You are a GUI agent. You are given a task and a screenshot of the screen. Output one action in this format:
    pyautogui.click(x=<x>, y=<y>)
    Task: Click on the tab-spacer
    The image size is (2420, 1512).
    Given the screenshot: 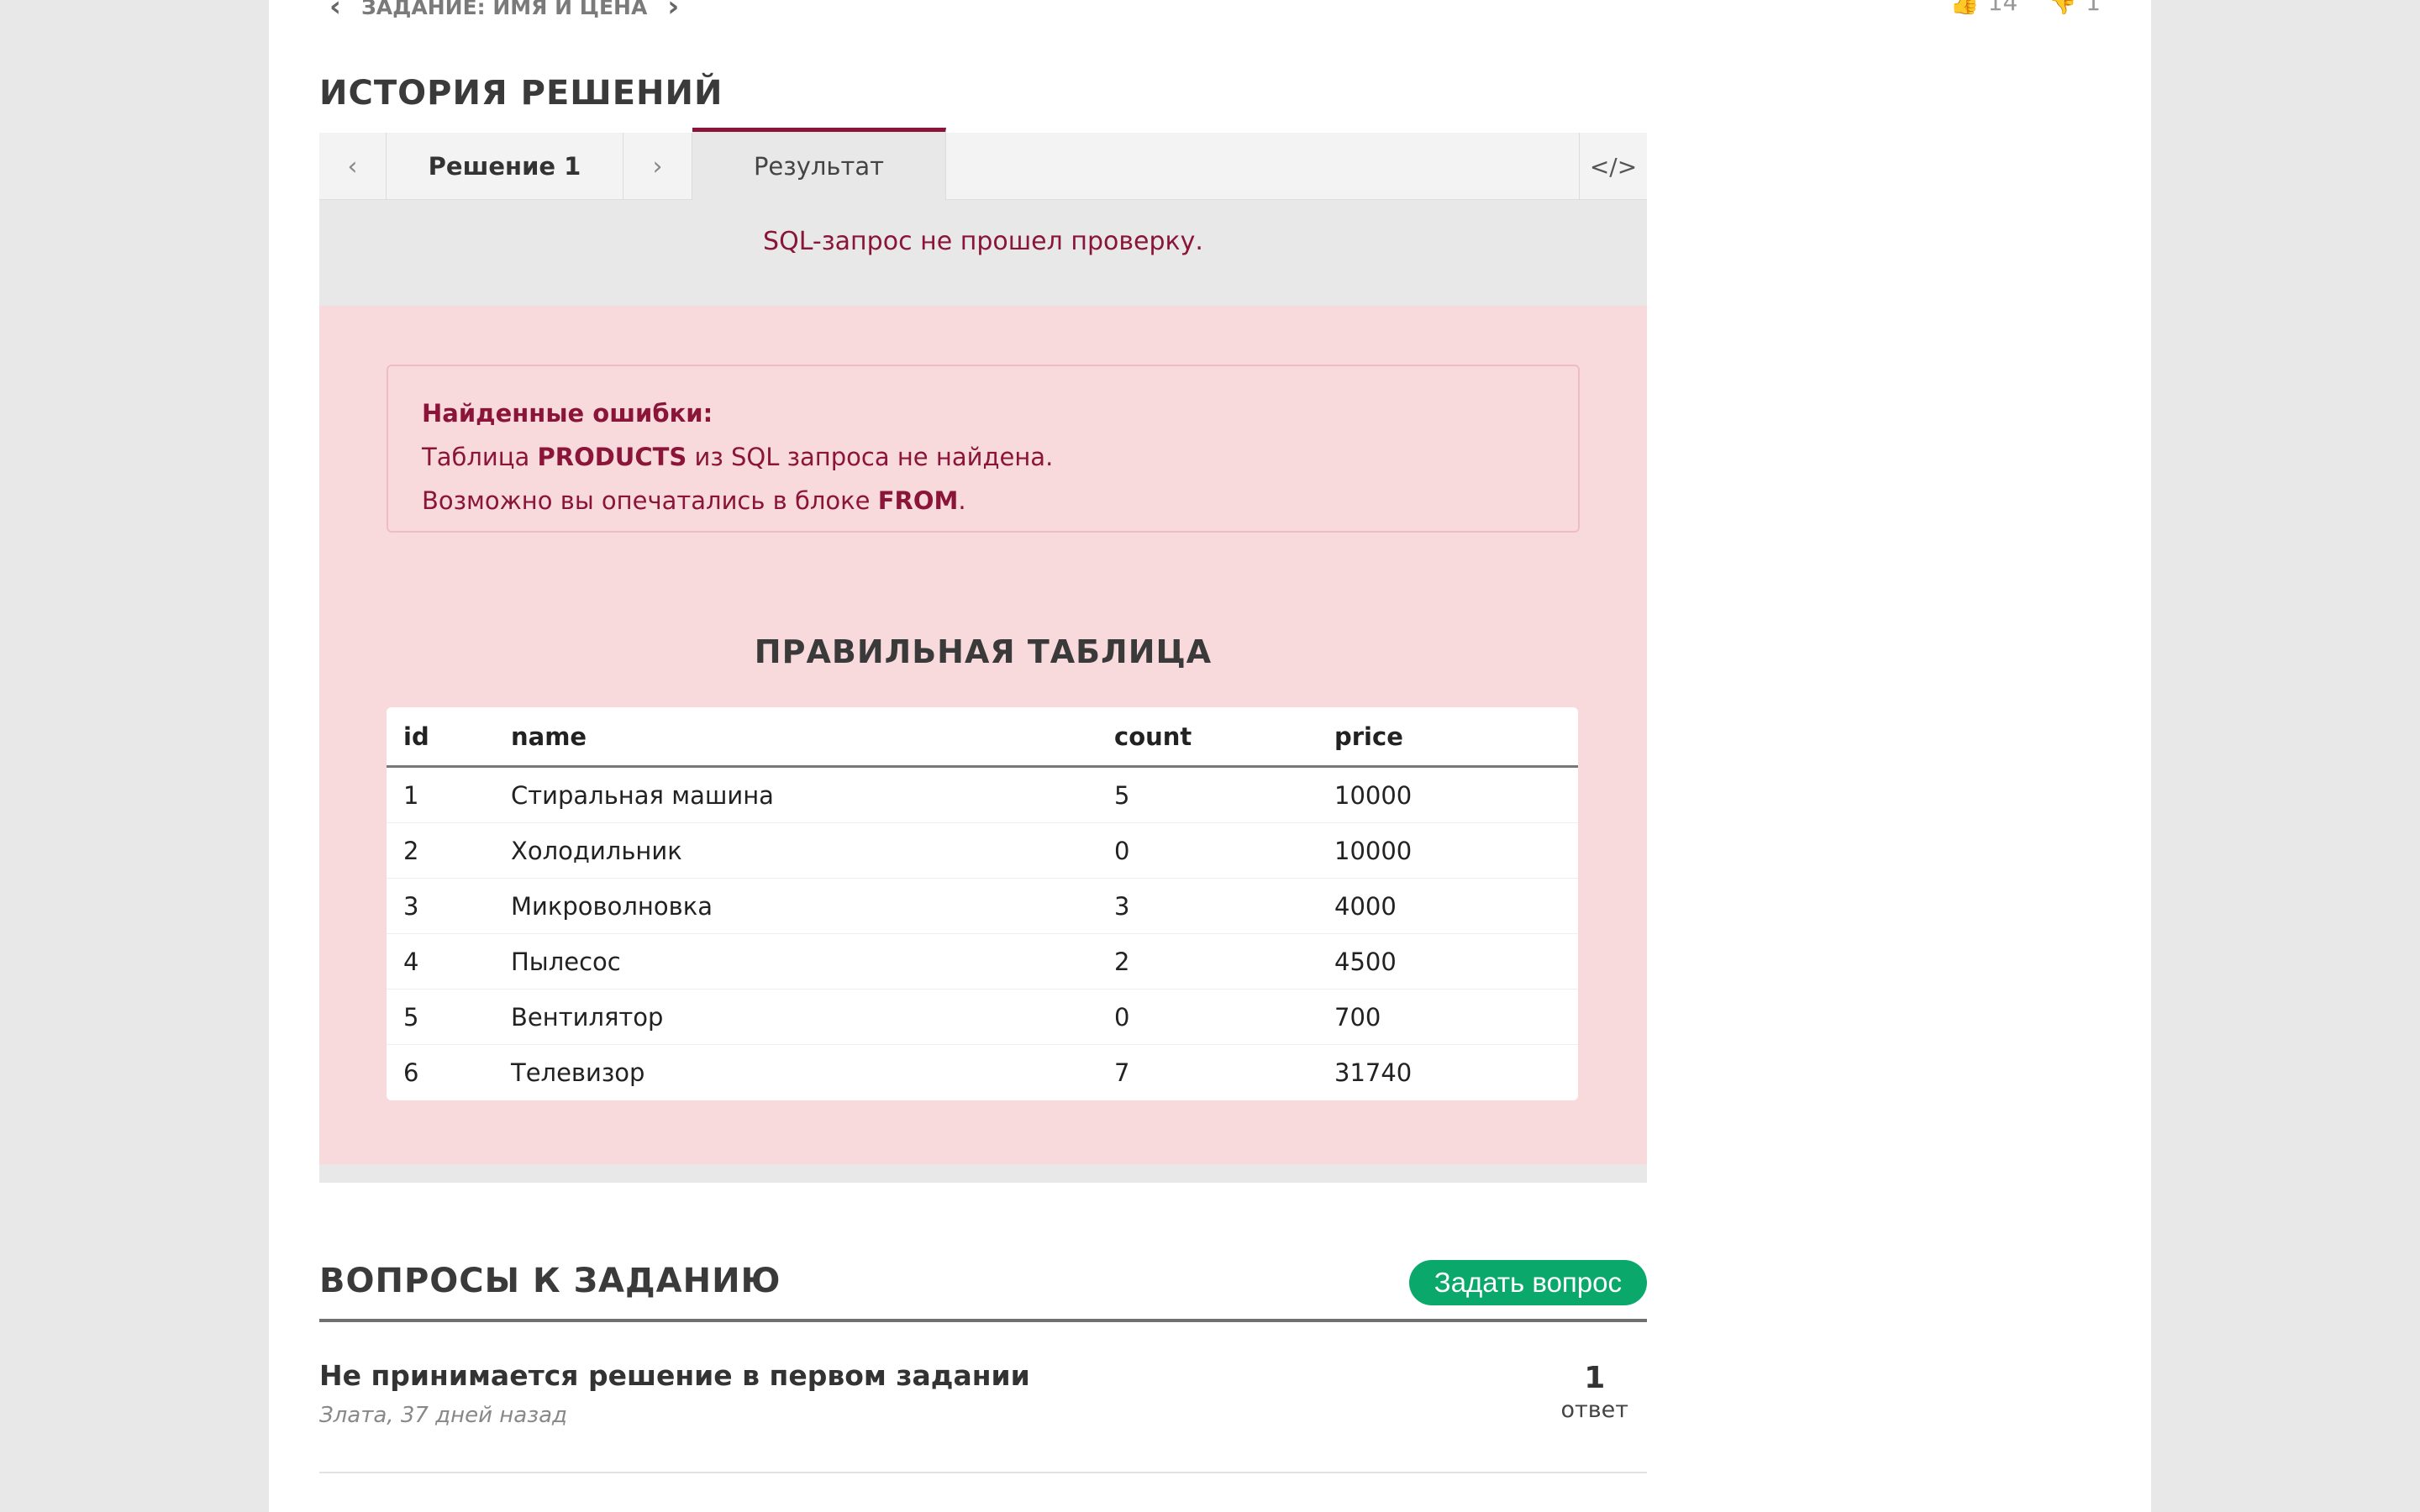 What is the action you would take?
    pyautogui.click(x=1263, y=166)
    